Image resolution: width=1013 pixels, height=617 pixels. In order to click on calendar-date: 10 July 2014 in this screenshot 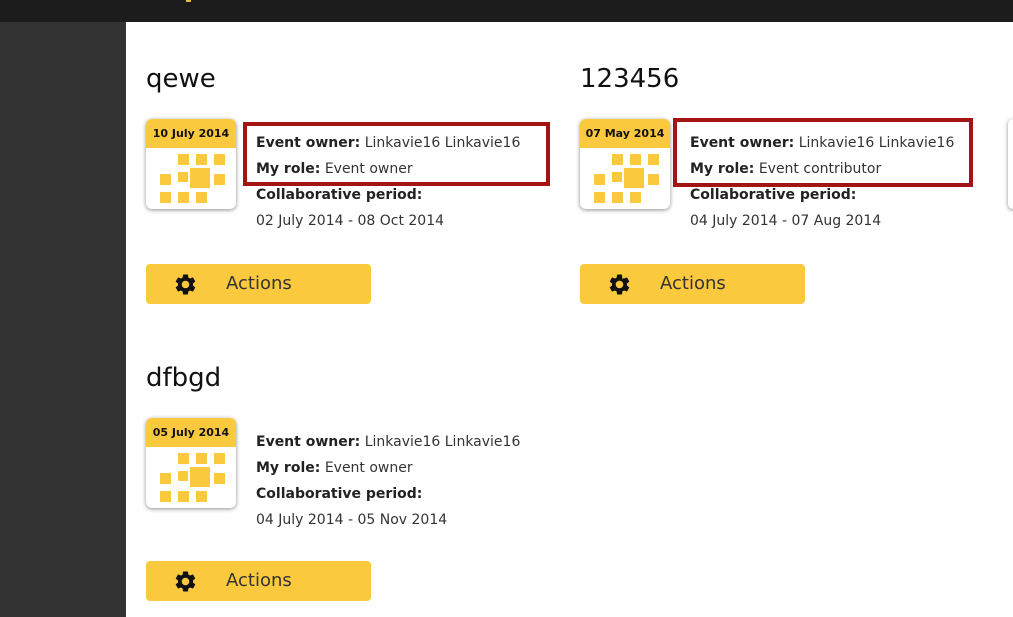, I will do `click(191, 133)`.